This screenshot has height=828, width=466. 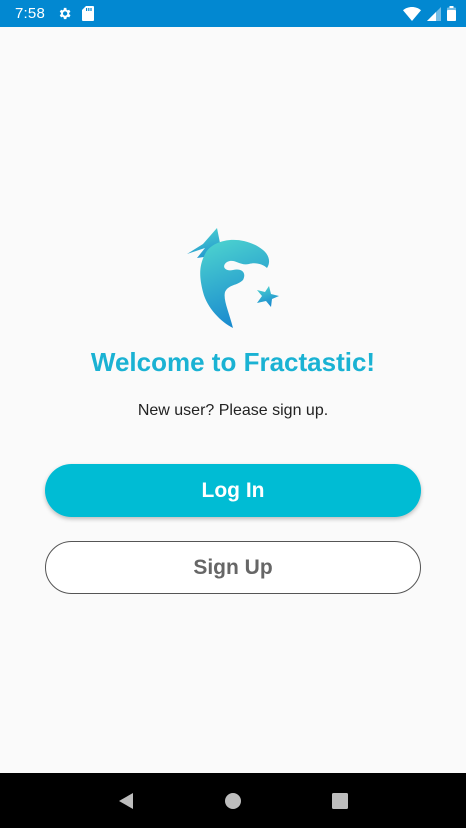 What do you see at coordinates (233, 277) in the screenshot?
I see `fractastic-logo` at bounding box center [233, 277].